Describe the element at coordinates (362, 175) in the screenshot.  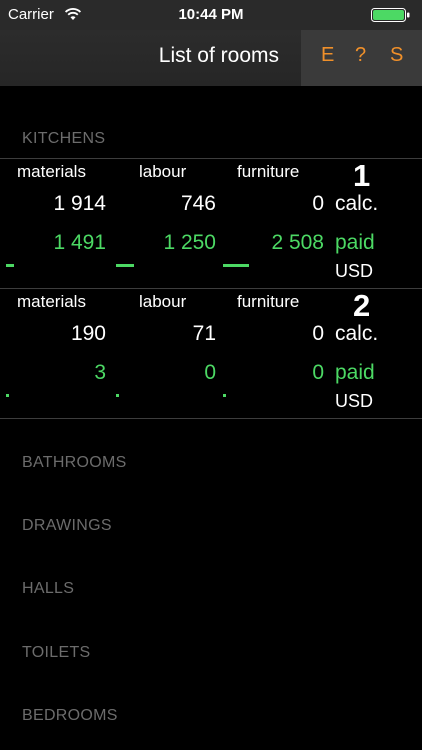
I see `room-number: 1` at that location.